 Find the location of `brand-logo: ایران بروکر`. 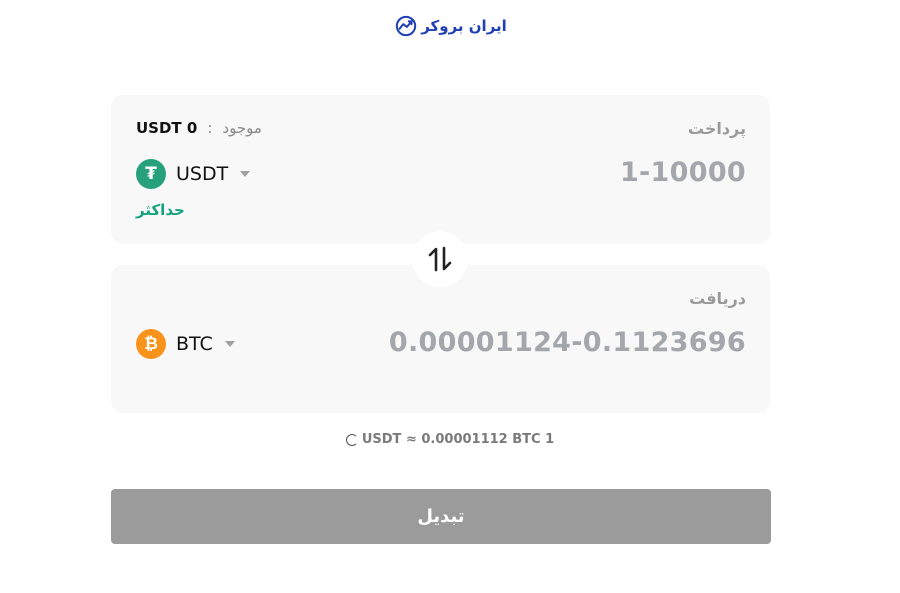

brand-logo: ایران بروکر is located at coordinates (451, 26).